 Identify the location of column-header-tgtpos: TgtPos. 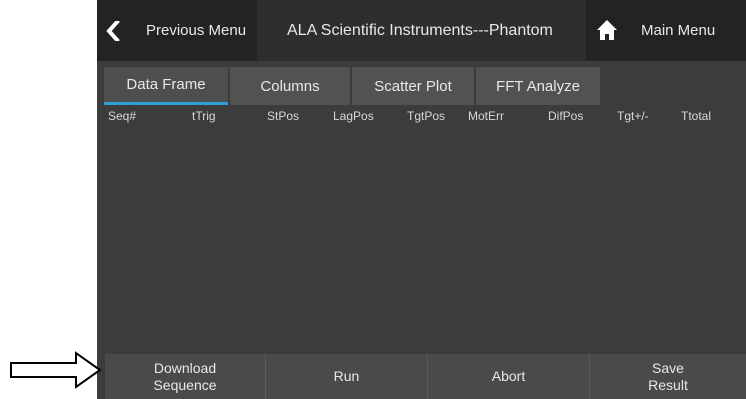
(426, 116).